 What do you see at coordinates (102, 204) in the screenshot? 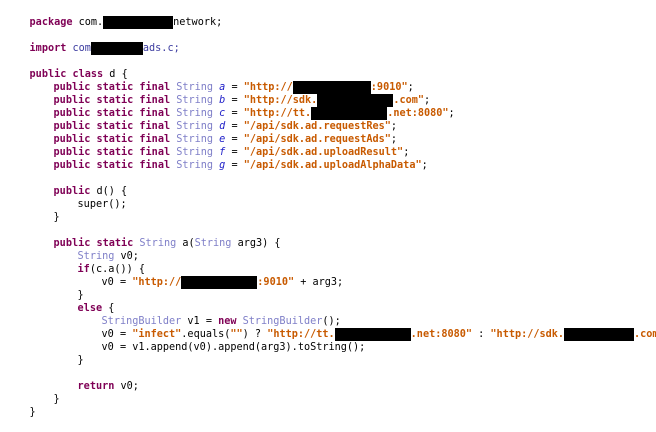
I see `super-call: super();` at bounding box center [102, 204].